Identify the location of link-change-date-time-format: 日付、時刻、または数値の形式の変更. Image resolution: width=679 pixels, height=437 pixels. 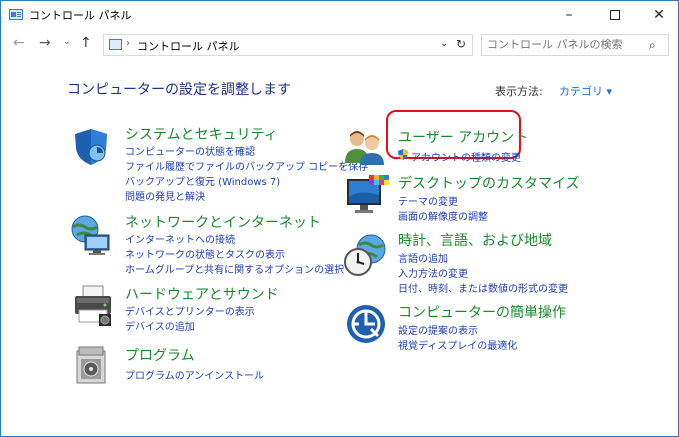
(483, 287).